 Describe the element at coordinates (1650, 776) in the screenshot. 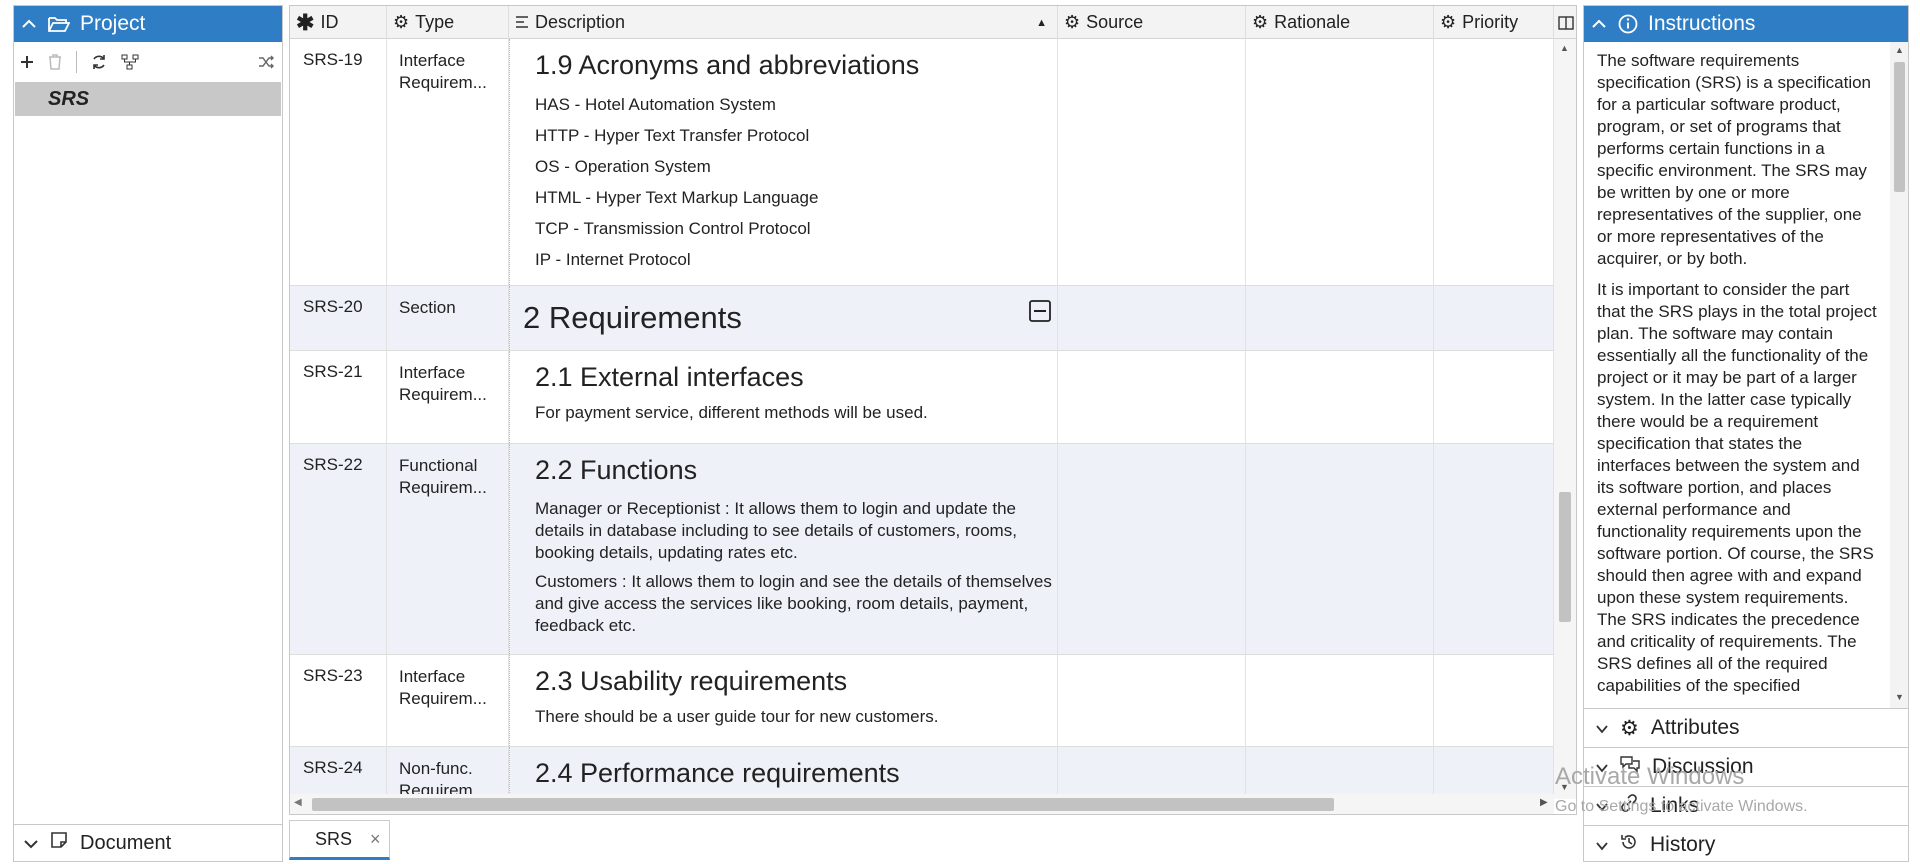

I see `activate-windows-title: Activate Windows` at that location.